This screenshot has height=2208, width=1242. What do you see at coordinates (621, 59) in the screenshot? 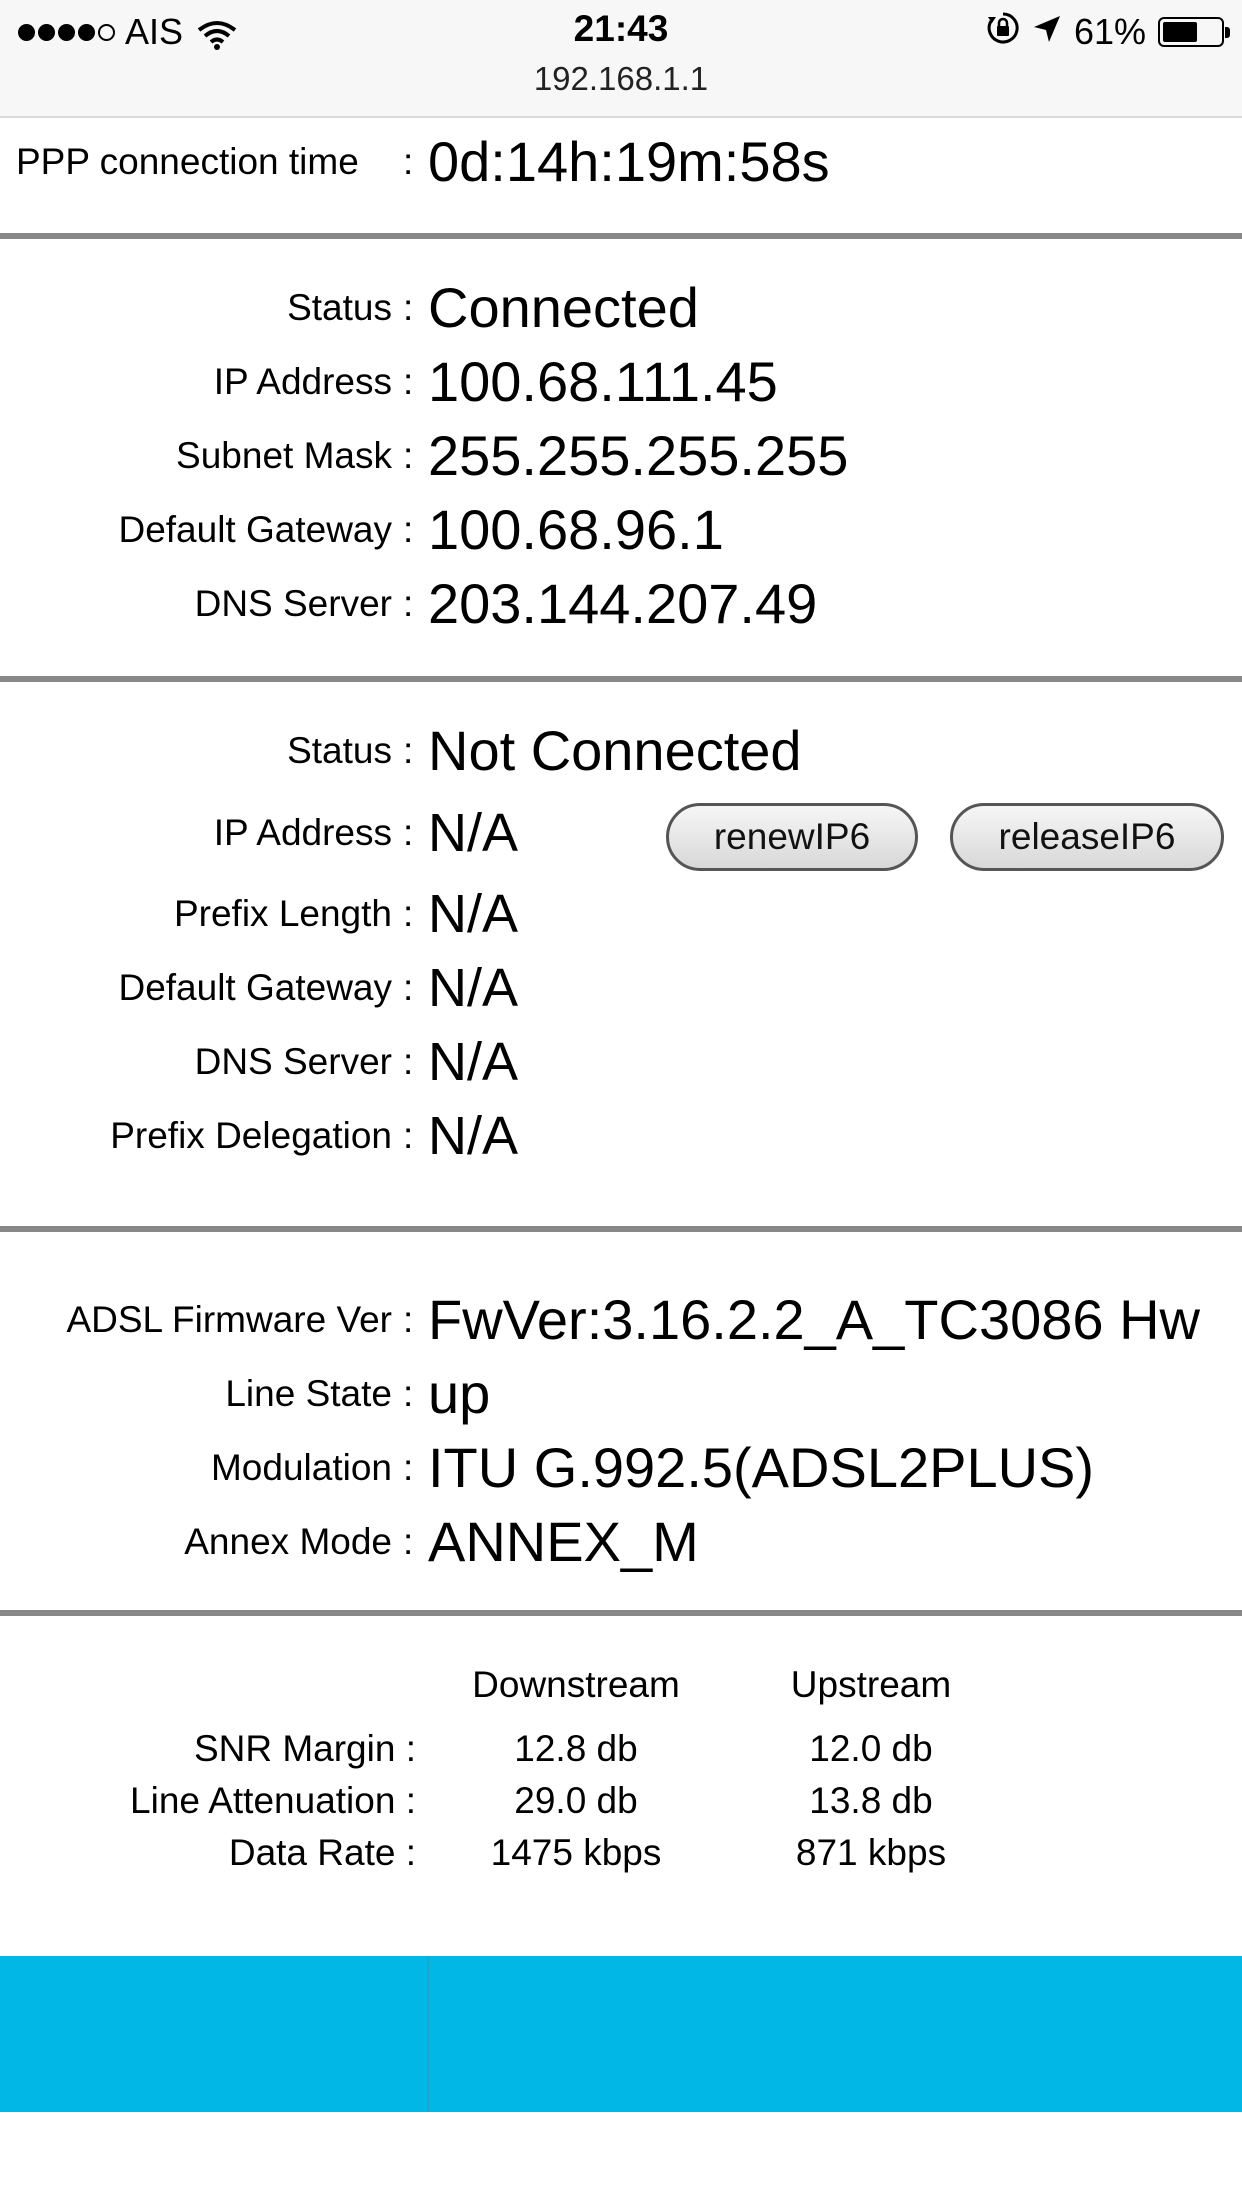
I see `status-bar: AIS 21:43 192.168.1.1 61%` at bounding box center [621, 59].